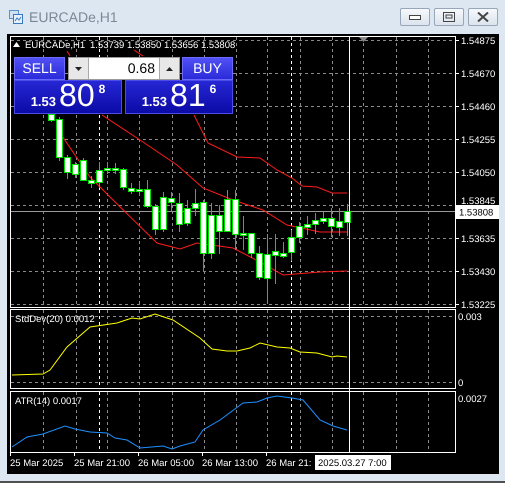 This screenshot has width=505, height=483. Describe the element at coordinates (166, 463) in the screenshot. I see `time-axis-label: 26 Mar 05:00` at that location.